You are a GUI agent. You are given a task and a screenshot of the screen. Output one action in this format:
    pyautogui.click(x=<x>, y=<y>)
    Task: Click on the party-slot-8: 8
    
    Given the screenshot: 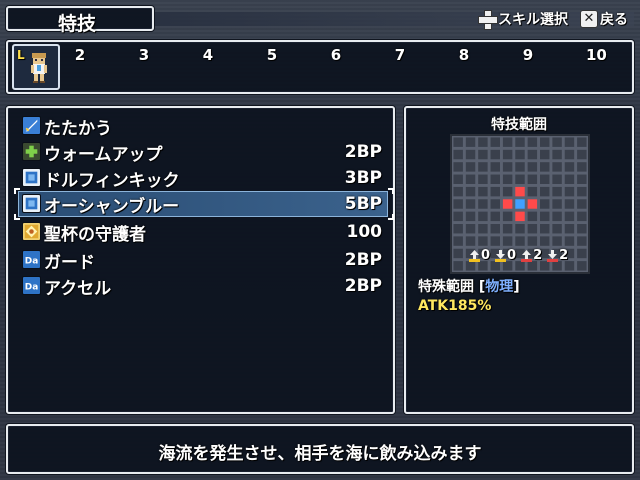 What is the action you would take?
    pyautogui.click(x=464, y=55)
    